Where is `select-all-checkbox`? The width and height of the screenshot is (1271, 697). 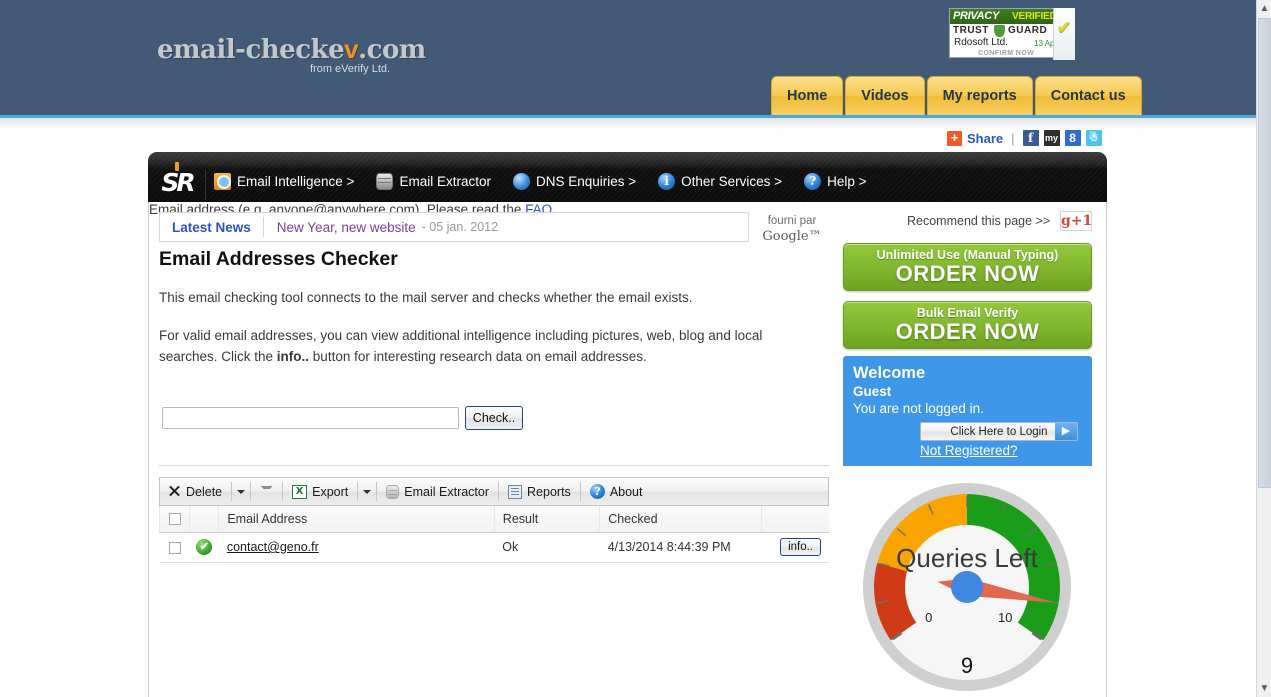
select-all-checkbox is located at coordinates (174, 519).